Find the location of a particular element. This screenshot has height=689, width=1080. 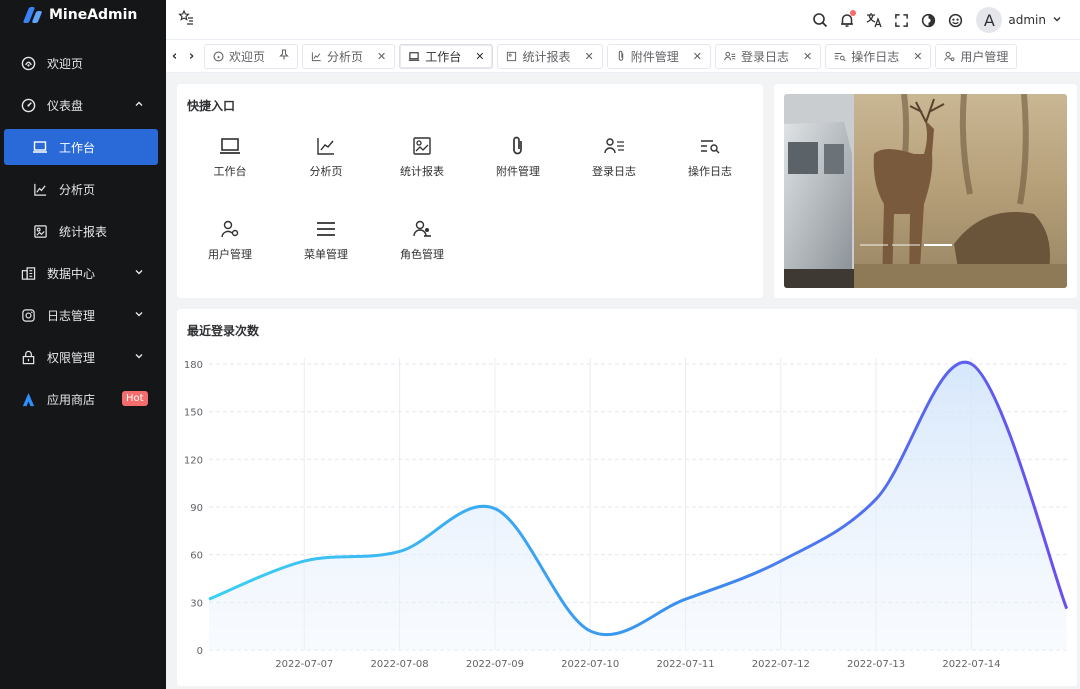

tab-label: 操作日志 is located at coordinates (875, 56).